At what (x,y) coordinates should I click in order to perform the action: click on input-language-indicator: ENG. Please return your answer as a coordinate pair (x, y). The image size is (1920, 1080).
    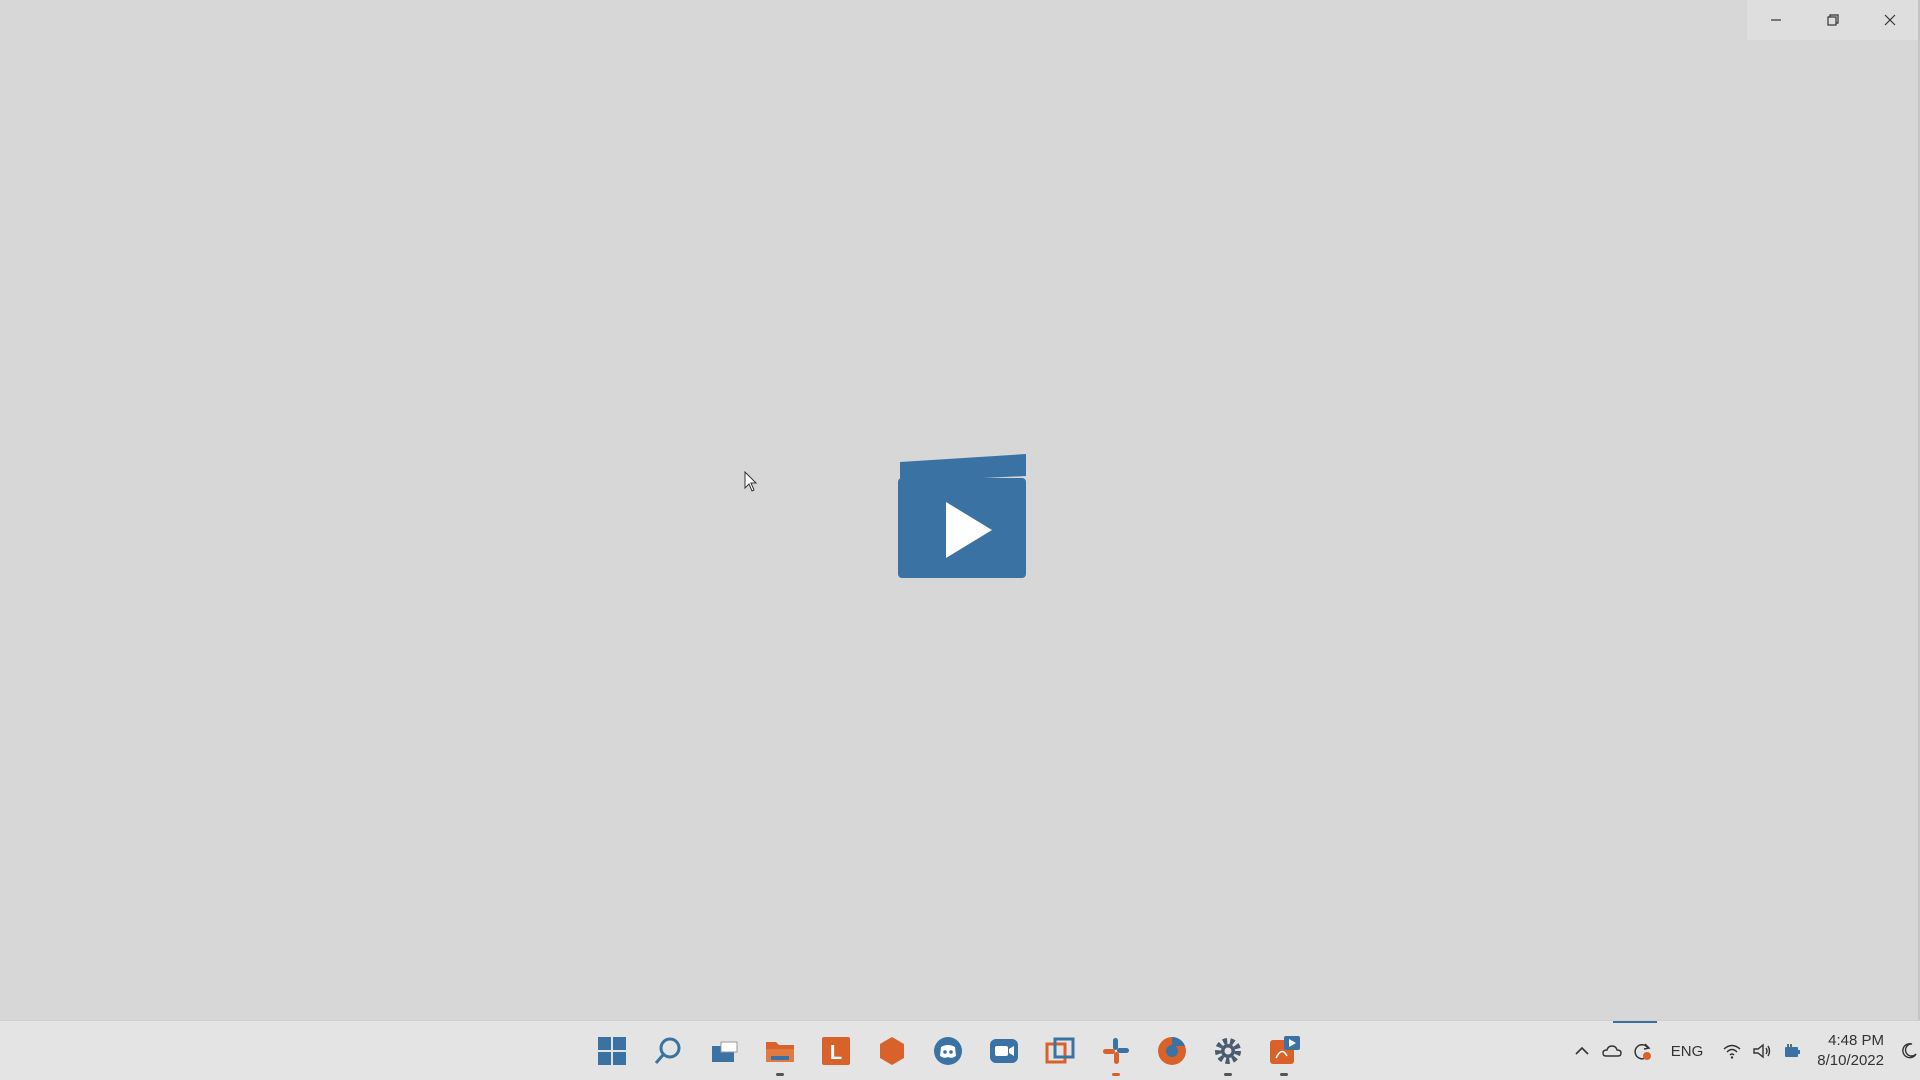
    Looking at the image, I should click on (1687, 1051).